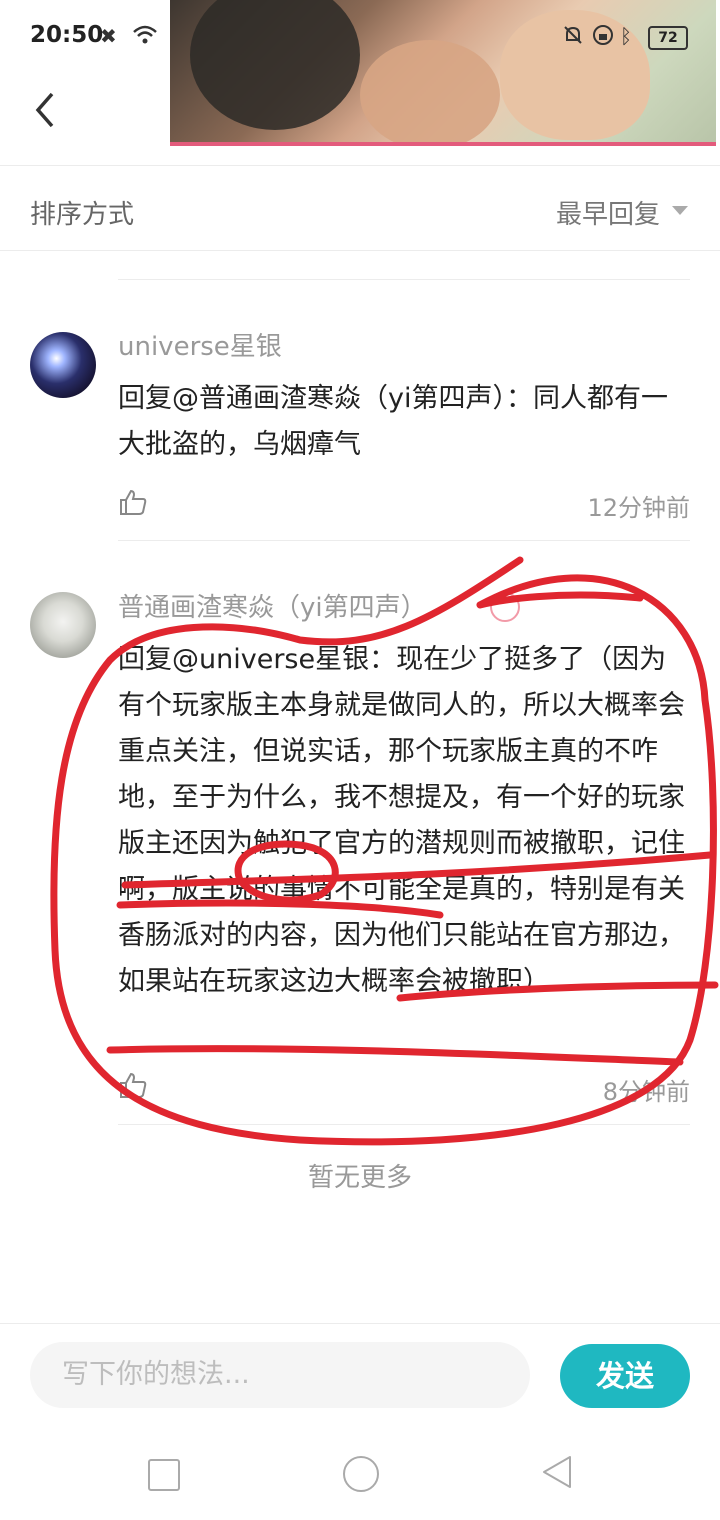 The width and height of the screenshot is (720, 1520). What do you see at coordinates (108, 36) in the screenshot?
I see `notification-x-icon: ✖` at bounding box center [108, 36].